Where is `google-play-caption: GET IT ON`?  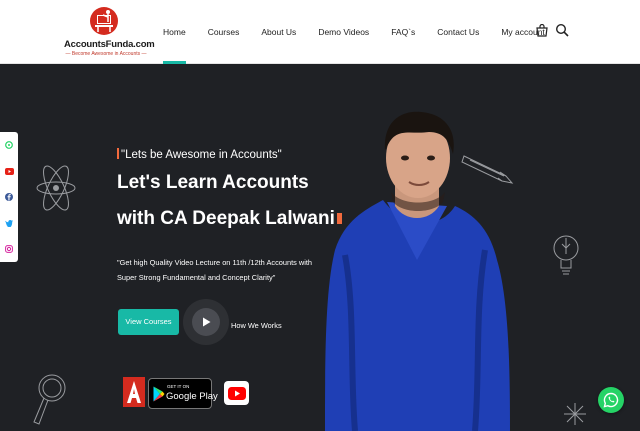
google-play-caption: GET IT ON is located at coordinates (178, 386).